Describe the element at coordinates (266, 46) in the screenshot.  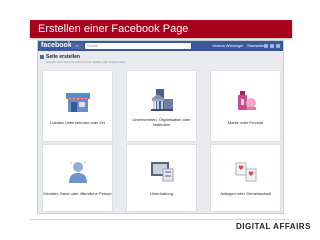
I see `friend-requests-icon` at that location.